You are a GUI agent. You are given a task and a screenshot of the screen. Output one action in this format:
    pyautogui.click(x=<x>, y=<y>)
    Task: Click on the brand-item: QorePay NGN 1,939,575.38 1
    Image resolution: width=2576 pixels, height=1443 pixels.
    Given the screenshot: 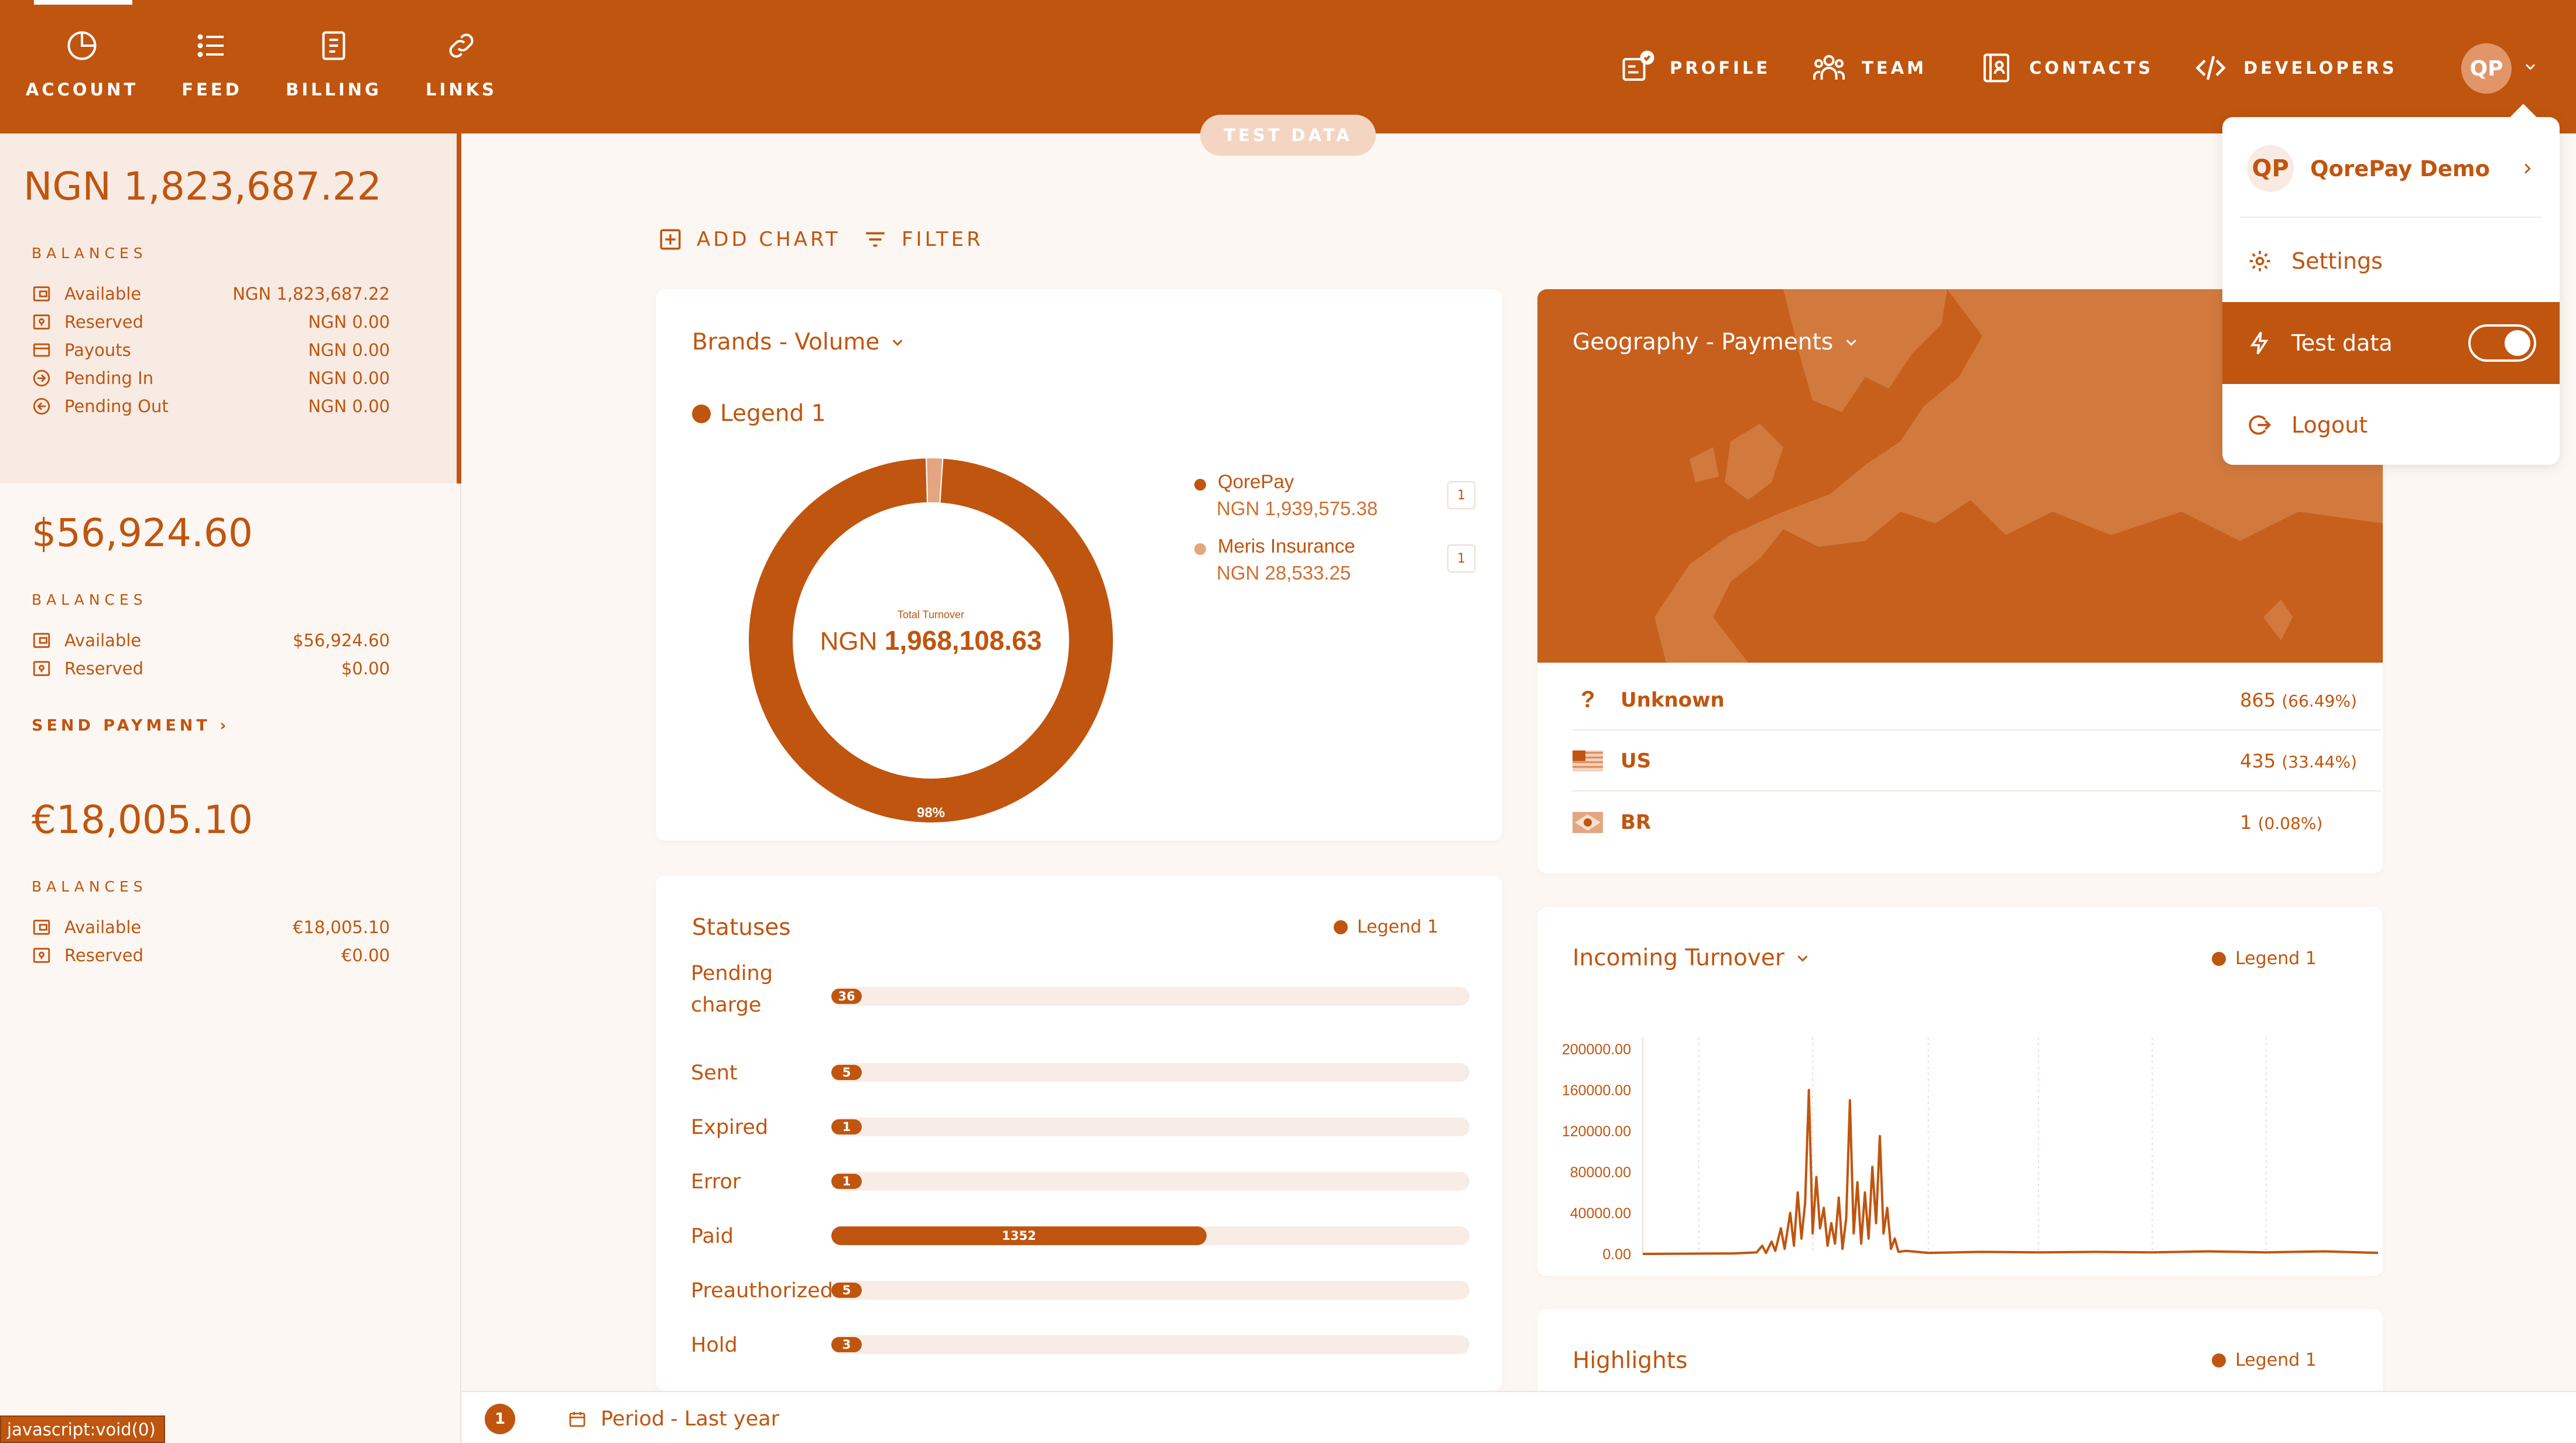 What is the action you would take?
    pyautogui.click(x=1334, y=503)
    